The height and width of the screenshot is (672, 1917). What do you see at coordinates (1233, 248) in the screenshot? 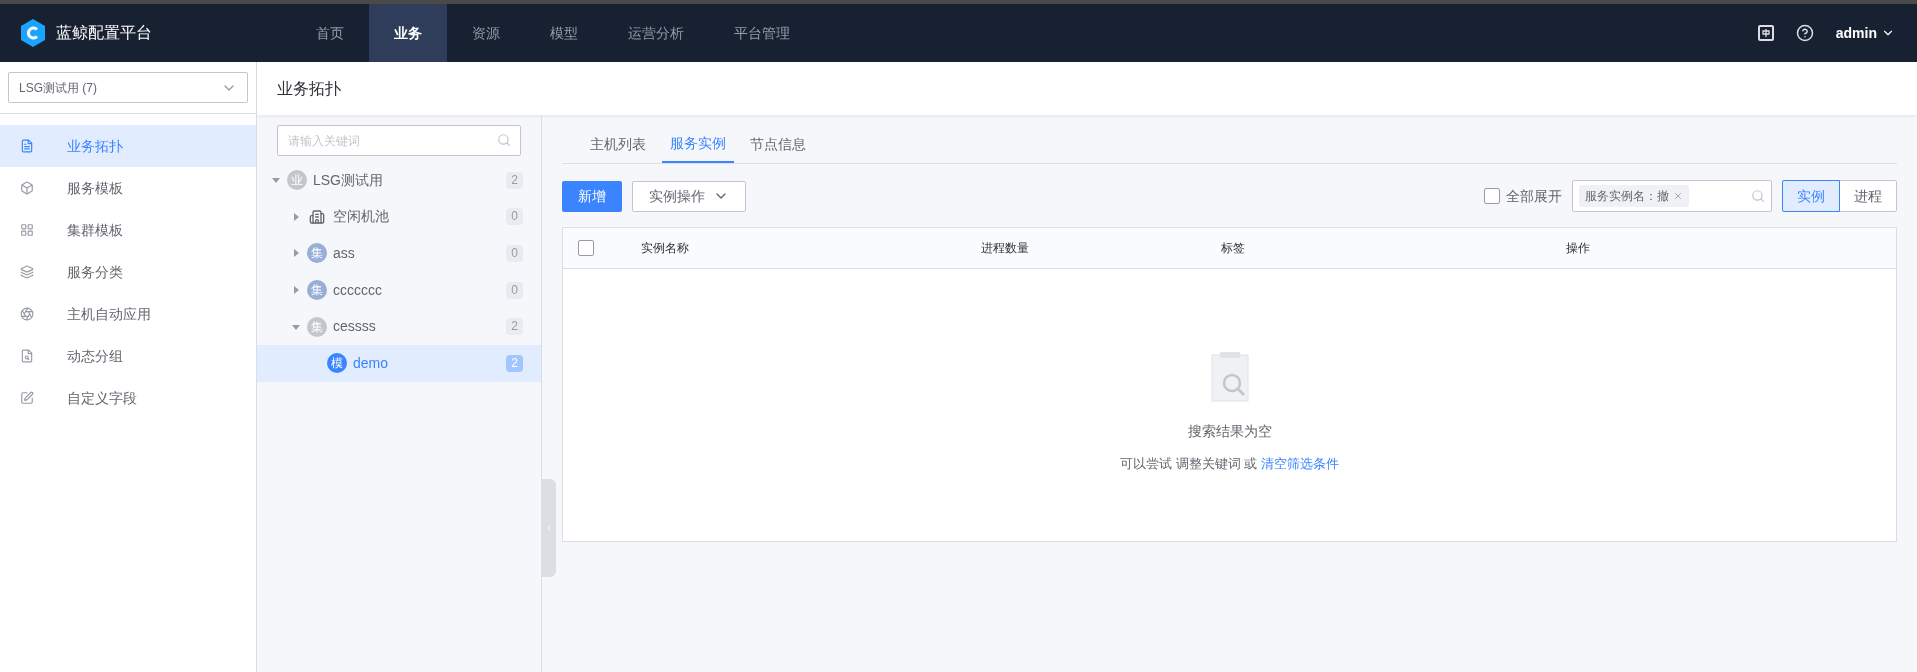
I see `column-header: 标签` at bounding box center [1233, 248].